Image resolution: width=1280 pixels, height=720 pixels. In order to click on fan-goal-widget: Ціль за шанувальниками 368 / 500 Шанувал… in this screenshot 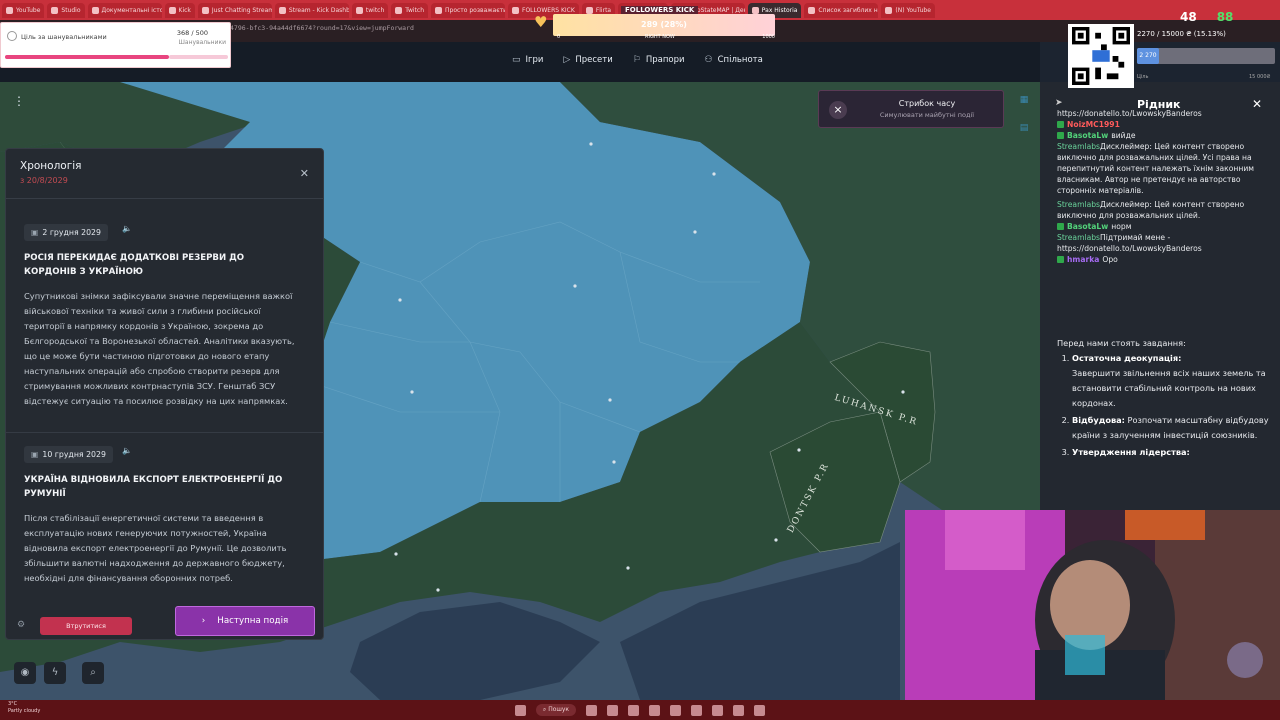, I will do `click(115, 45)`.